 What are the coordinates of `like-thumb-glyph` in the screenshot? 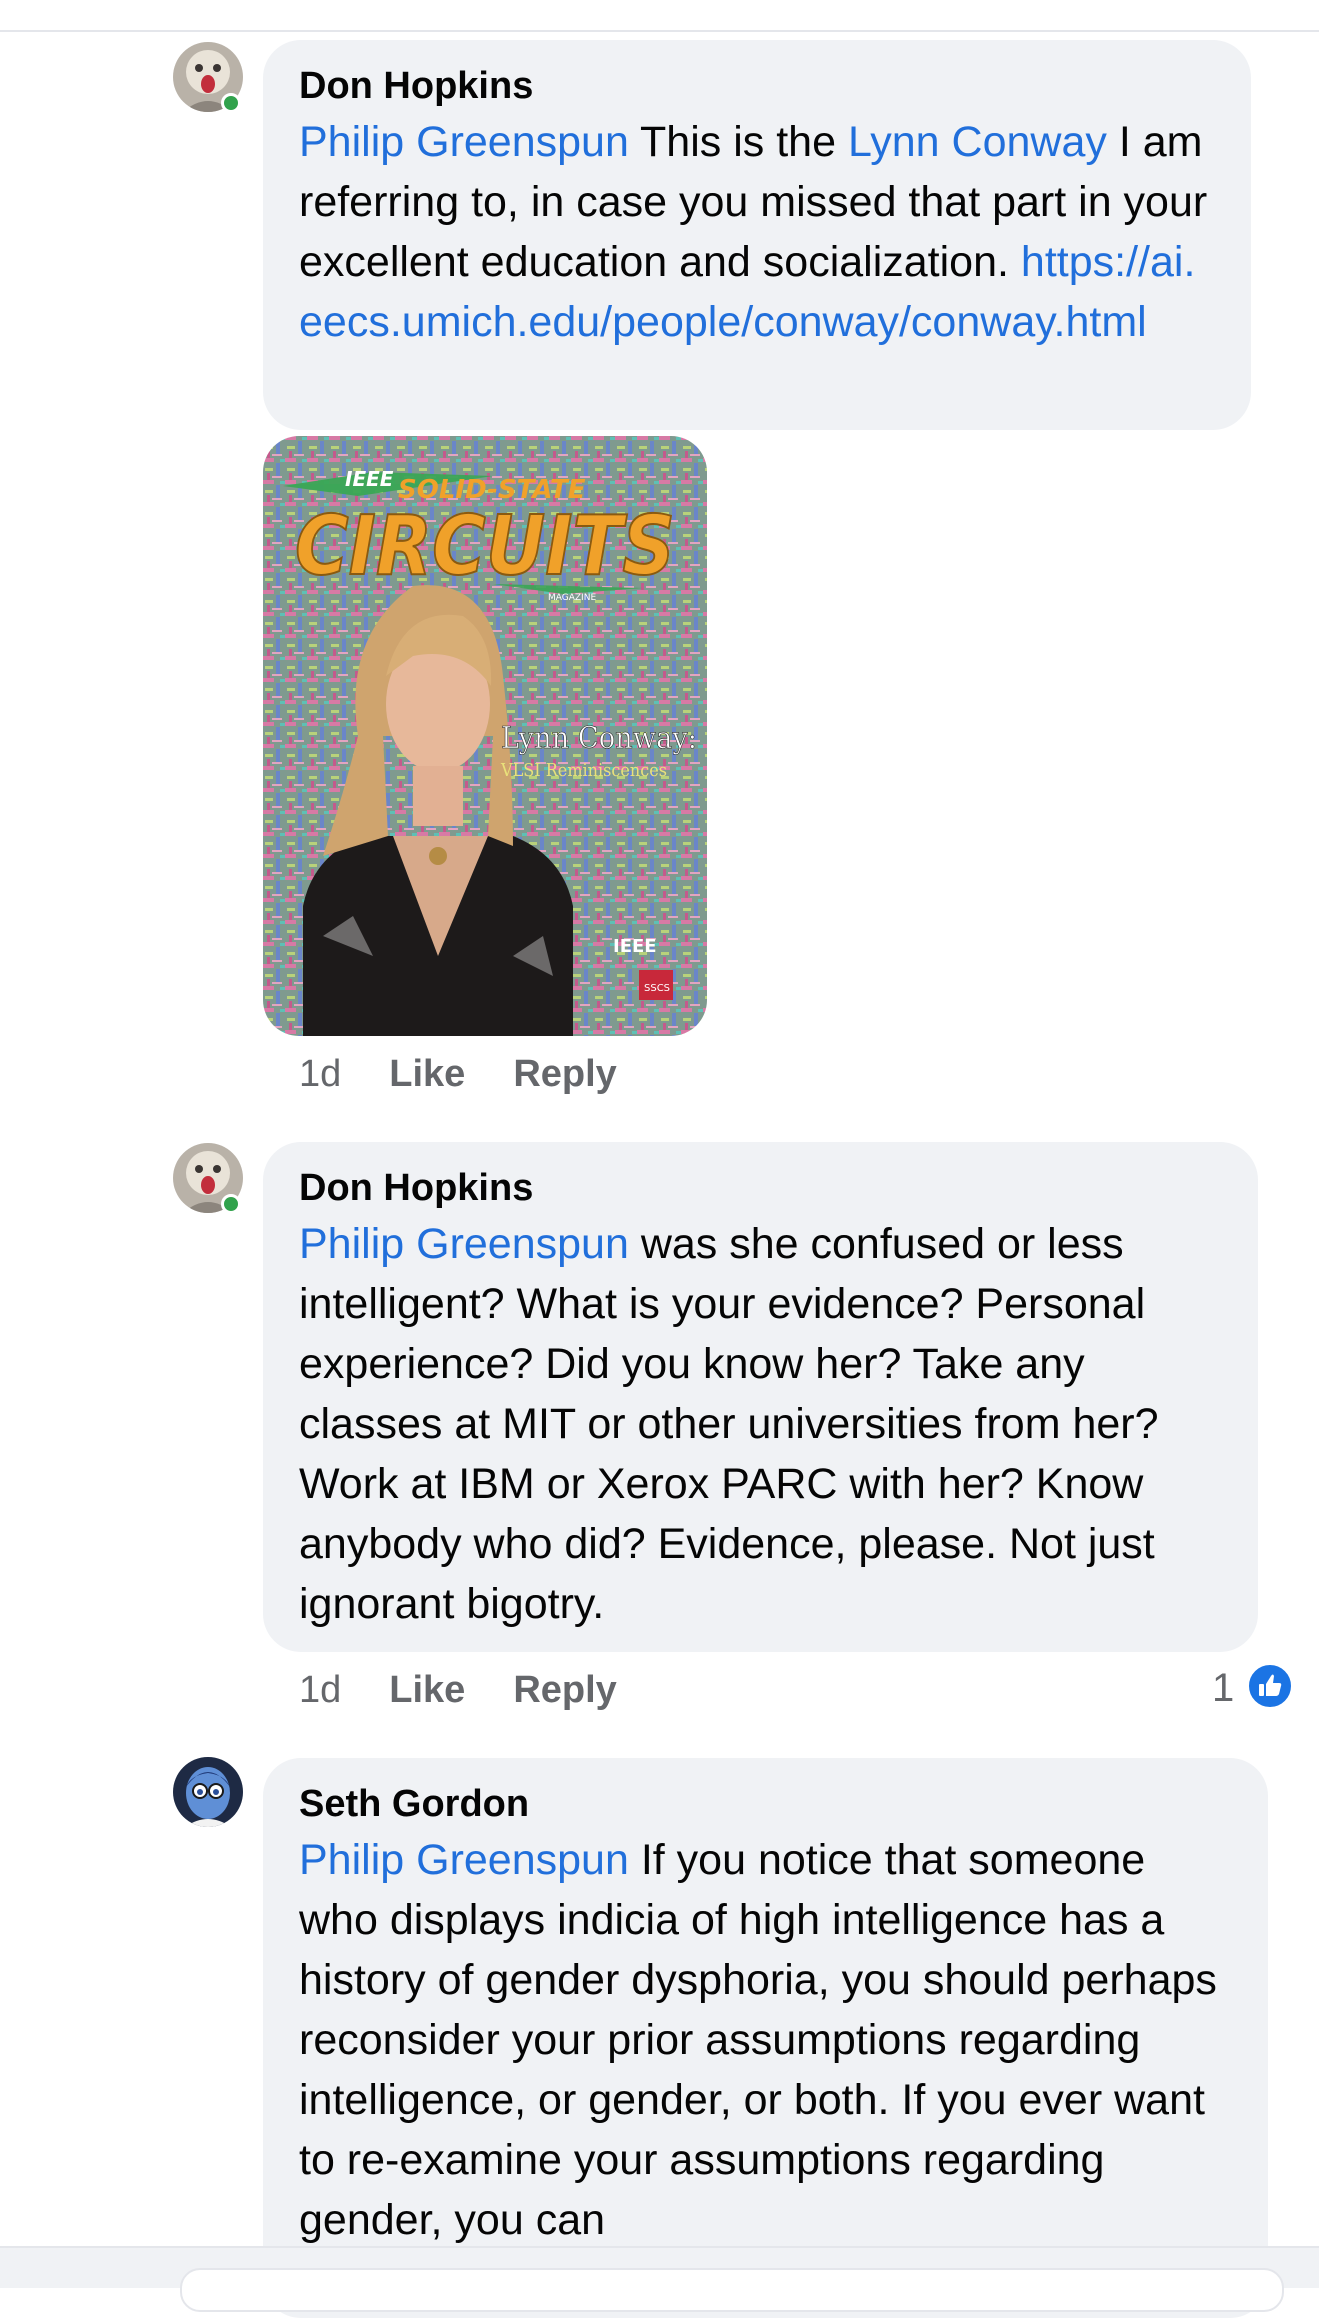 It's located at (1270, 1685).